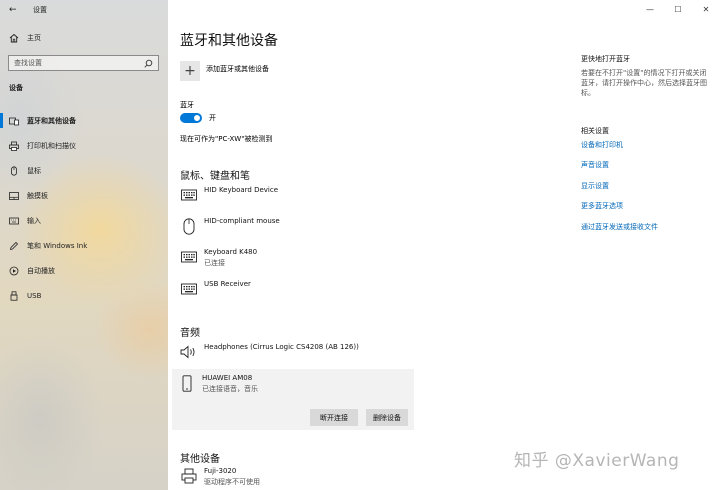 This screenshot has height=490, width=720. Describe the element at coordinates (84, 195) in the screenshot. I see `sidebar-item-touchpad: 触摸板` at that location.